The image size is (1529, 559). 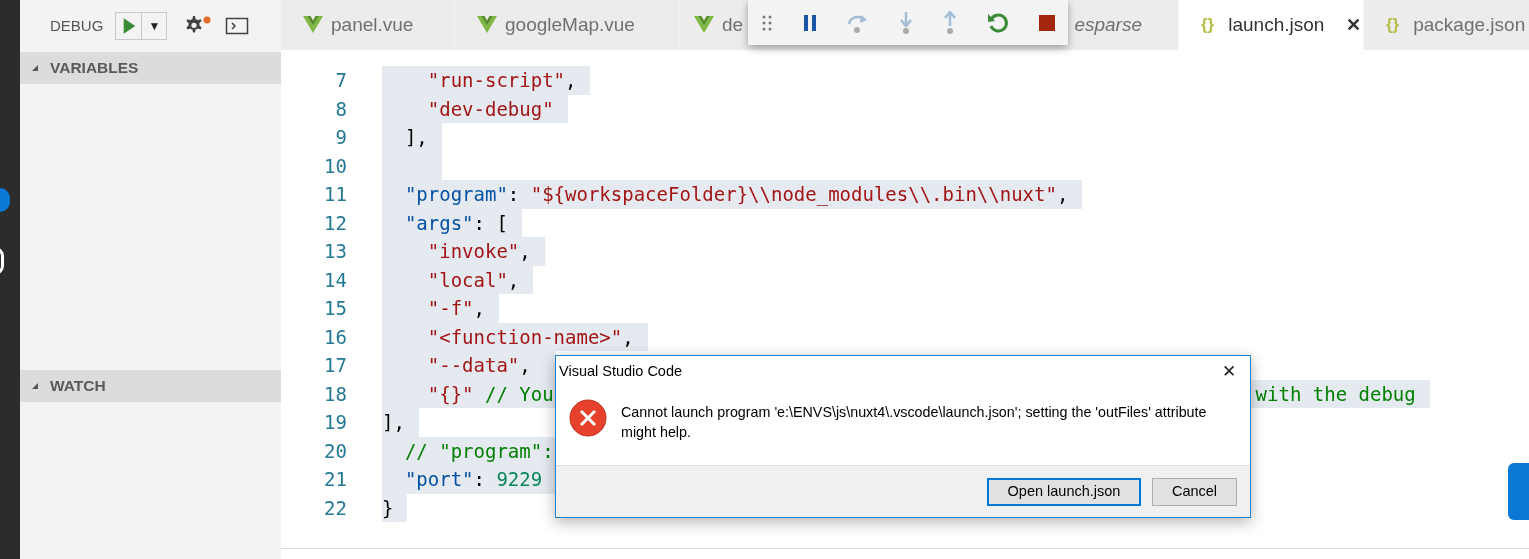 I want to click on restart-icon, so click(x=998, y=22).